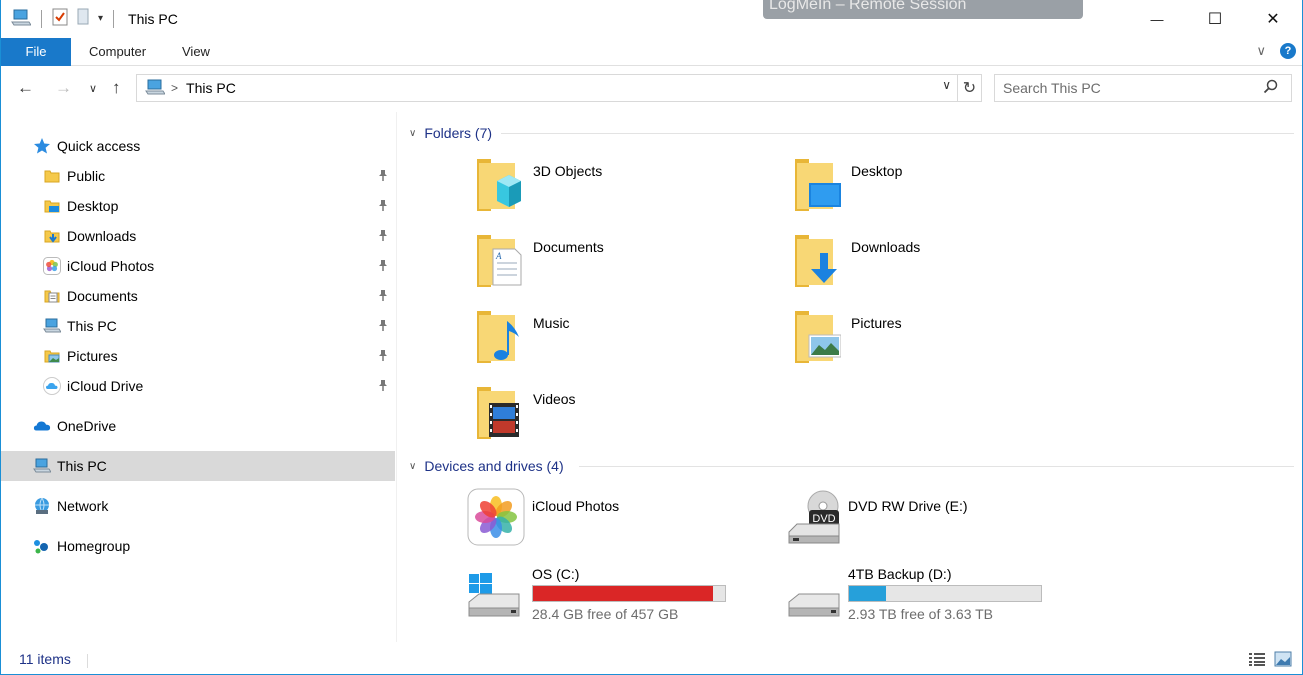  I want to click on refresh-icon: ↻, so click(969, 88).